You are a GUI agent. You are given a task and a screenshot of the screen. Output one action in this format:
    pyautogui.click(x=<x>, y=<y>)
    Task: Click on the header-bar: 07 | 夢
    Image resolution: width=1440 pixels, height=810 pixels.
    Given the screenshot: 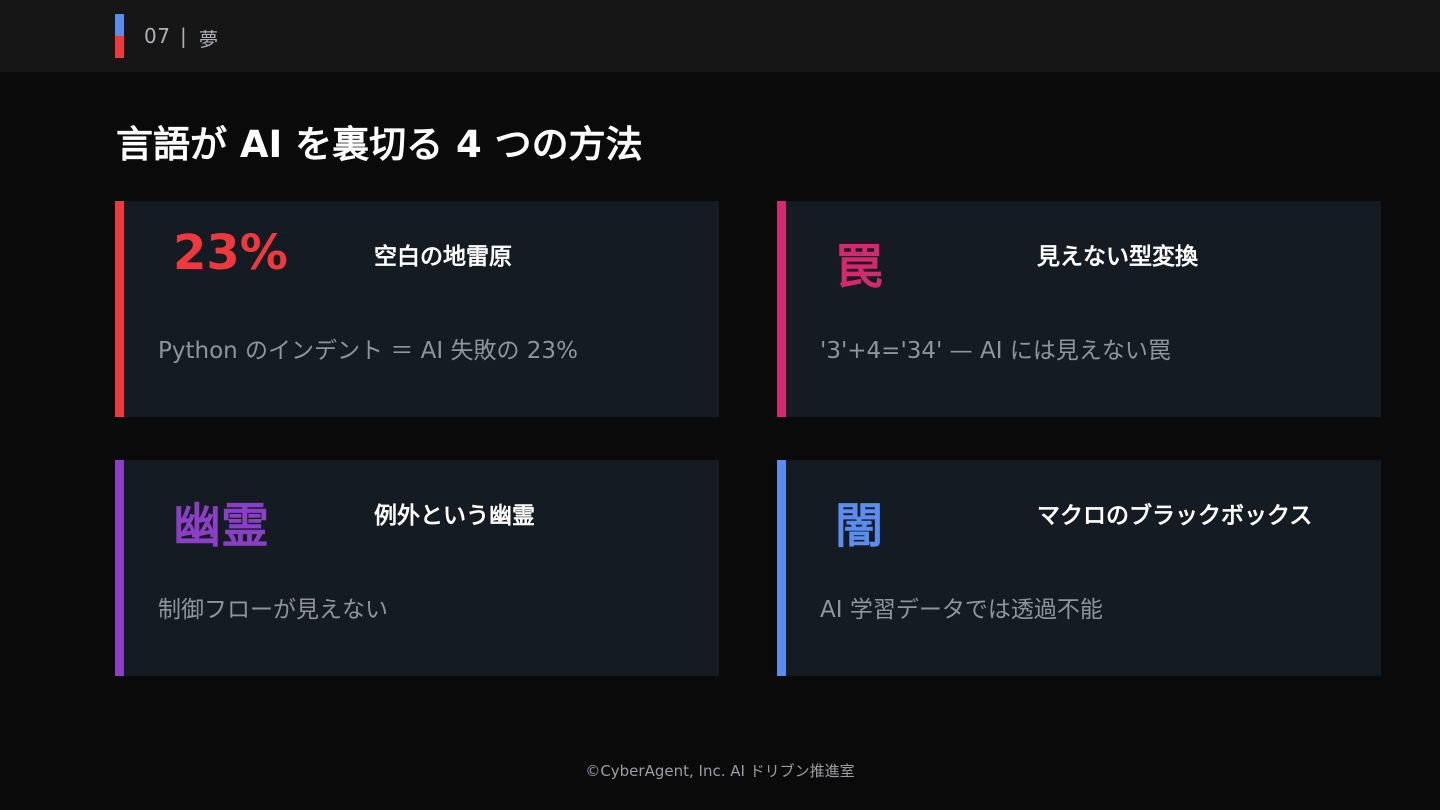 What is the action you would take?
    pyautogui.click(x=720, y=36)
    